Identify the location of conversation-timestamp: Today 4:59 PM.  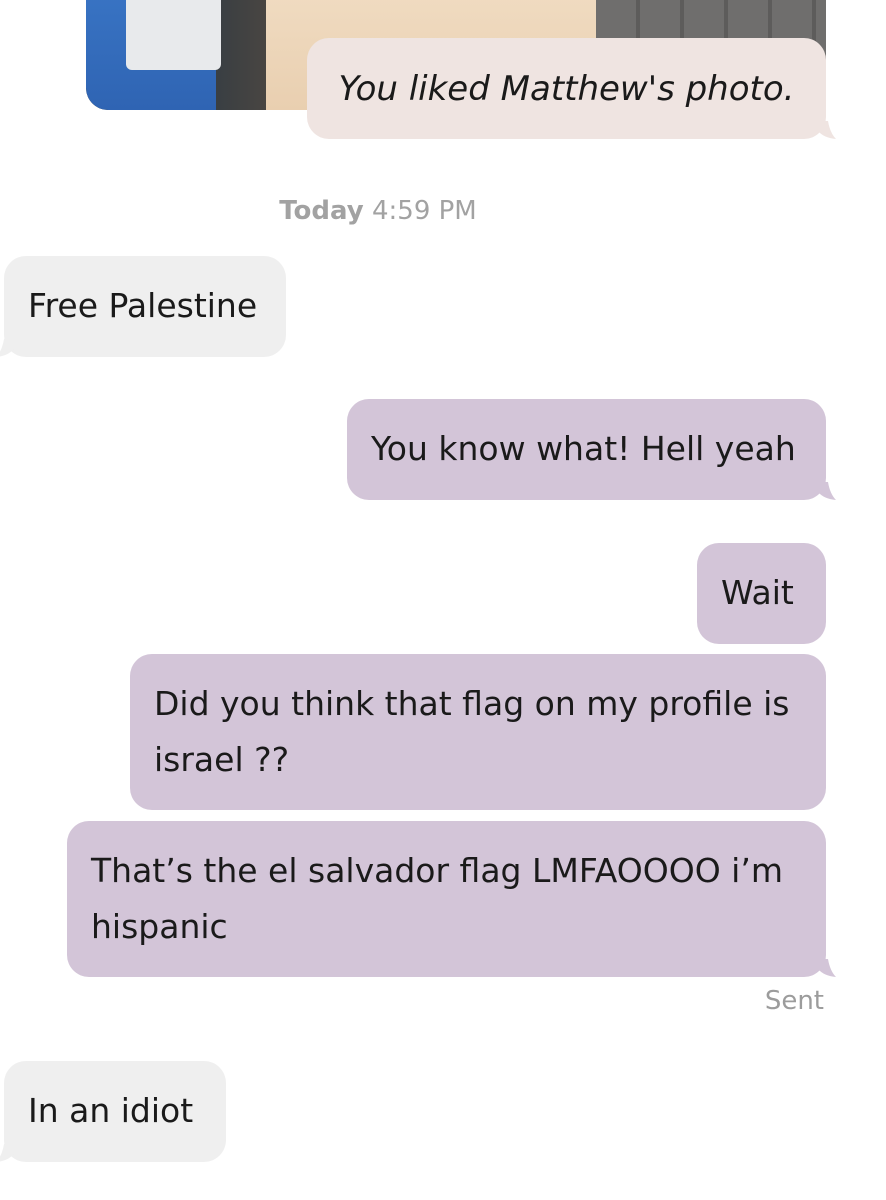
(378, 211).